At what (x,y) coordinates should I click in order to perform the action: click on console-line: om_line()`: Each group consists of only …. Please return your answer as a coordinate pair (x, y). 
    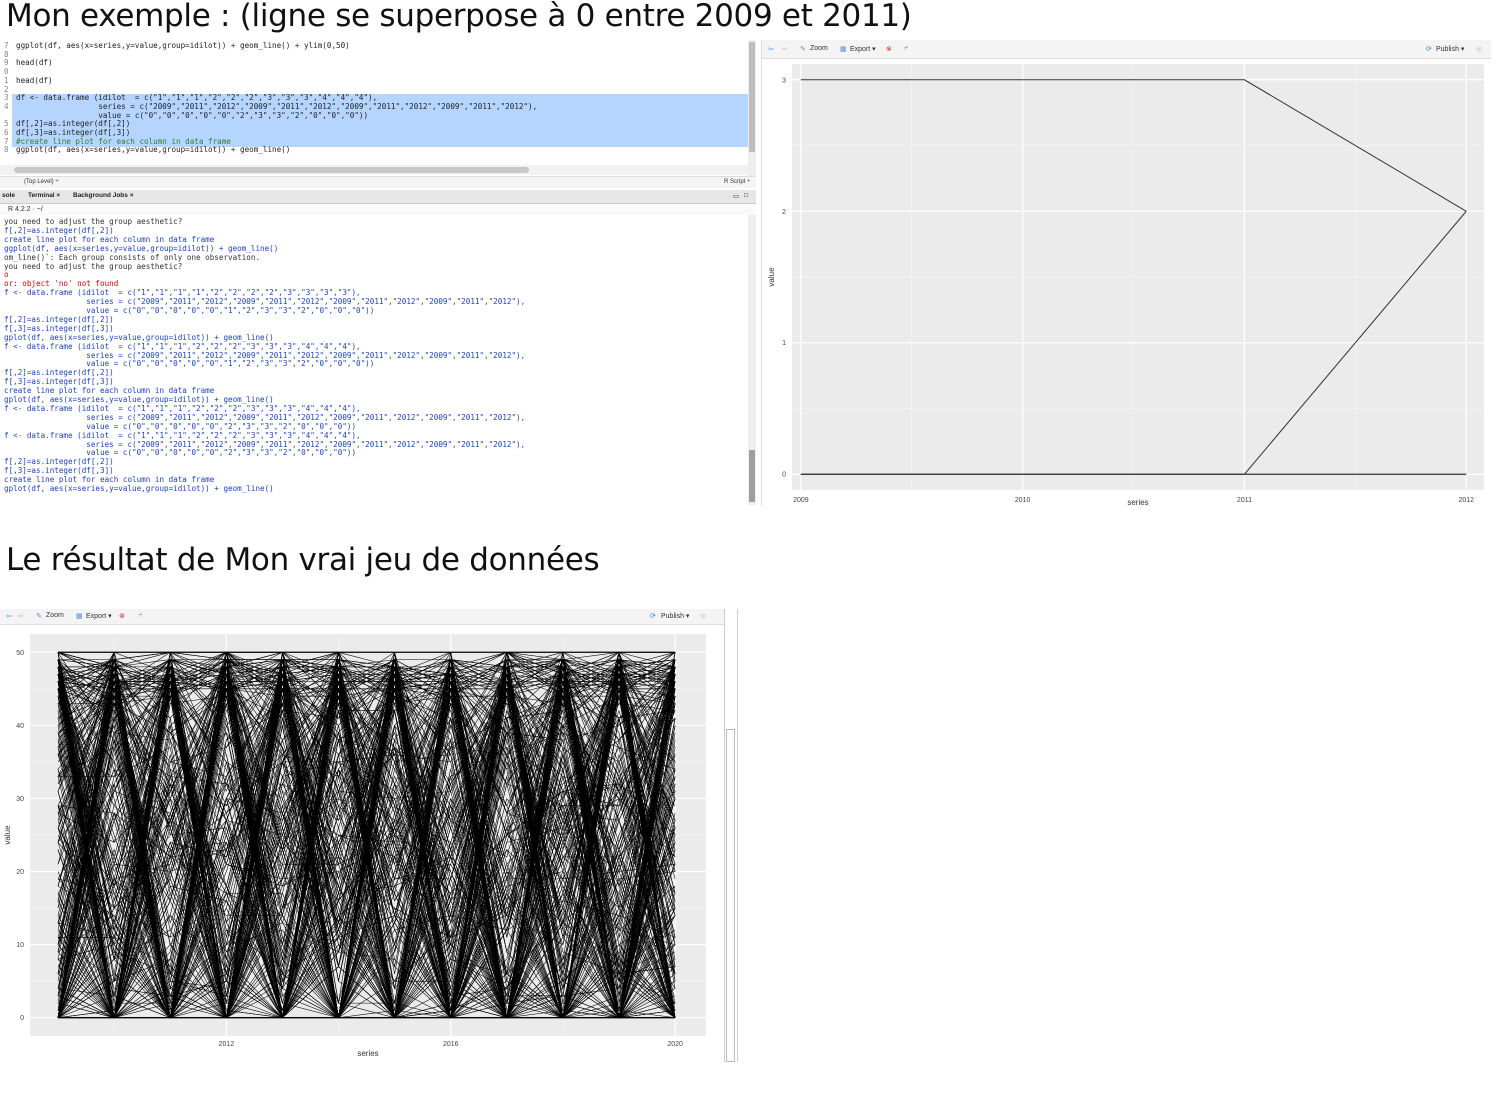
    Looking at the image, I should click on (132, 257).